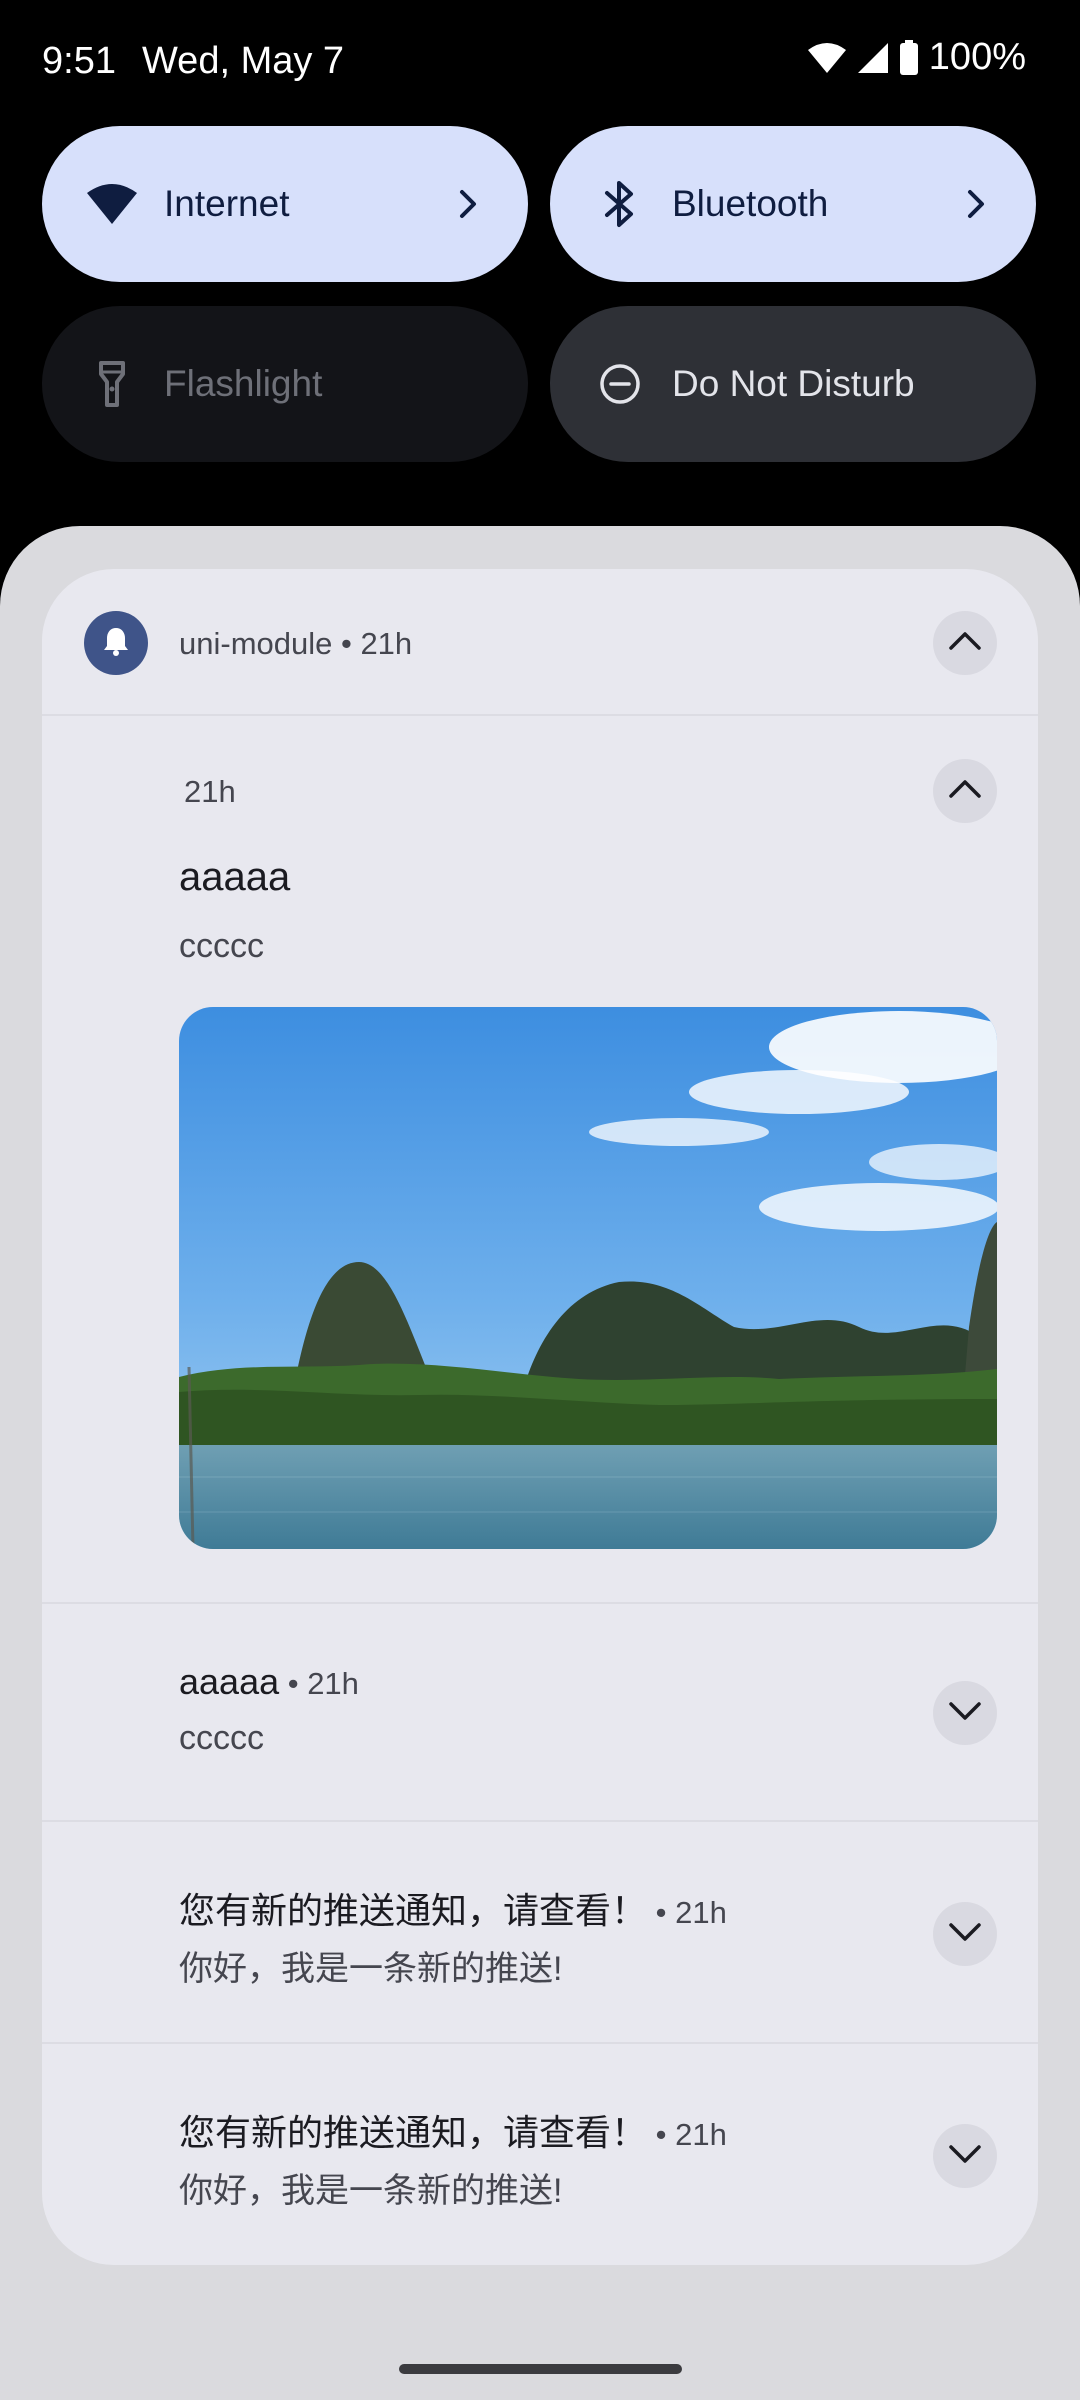  I want to click on tile-do-not-disturb-label: Do Not Disturb, so click(793, 383).